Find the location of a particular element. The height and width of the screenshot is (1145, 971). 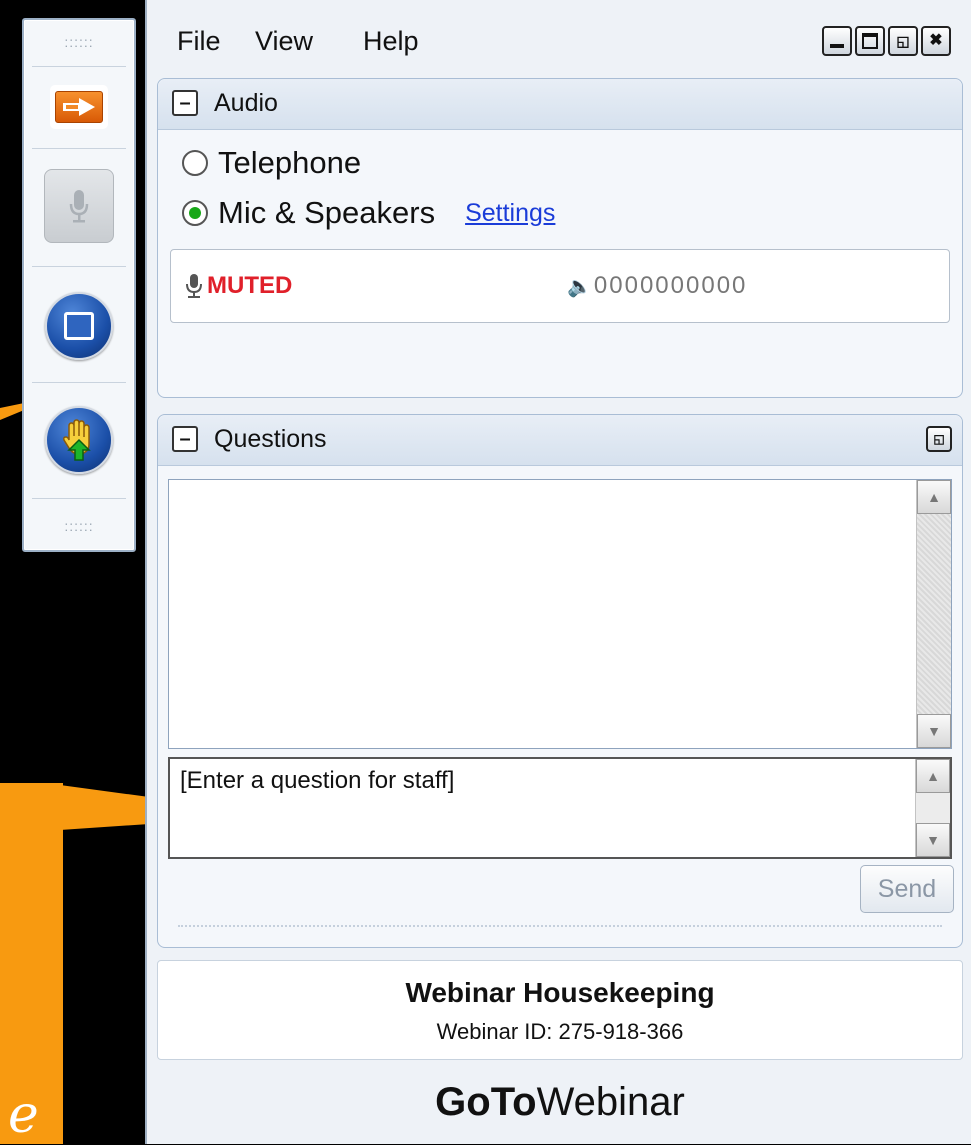

control-strip: :::::::::::: is located at coordinates (79, 285).